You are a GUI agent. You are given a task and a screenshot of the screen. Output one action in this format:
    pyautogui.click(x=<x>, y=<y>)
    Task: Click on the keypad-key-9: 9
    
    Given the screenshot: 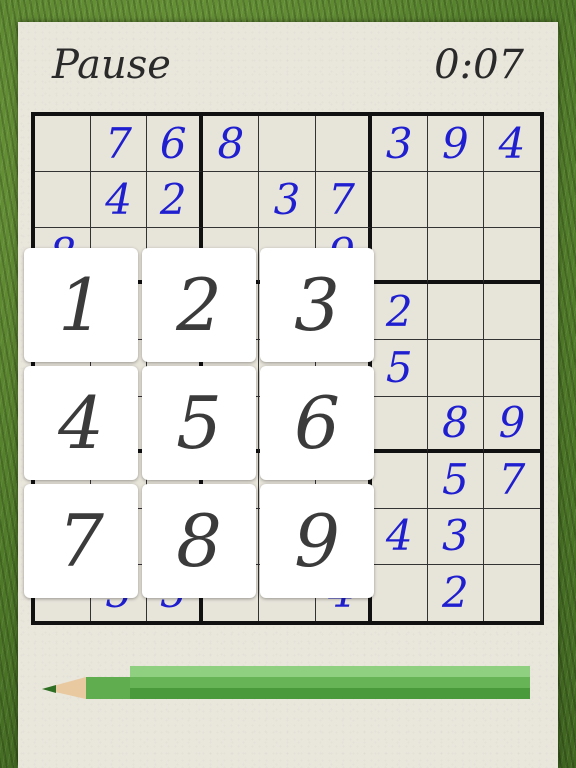 What is the action you would take?
    pyautogui.click(x=317, y=541)
    